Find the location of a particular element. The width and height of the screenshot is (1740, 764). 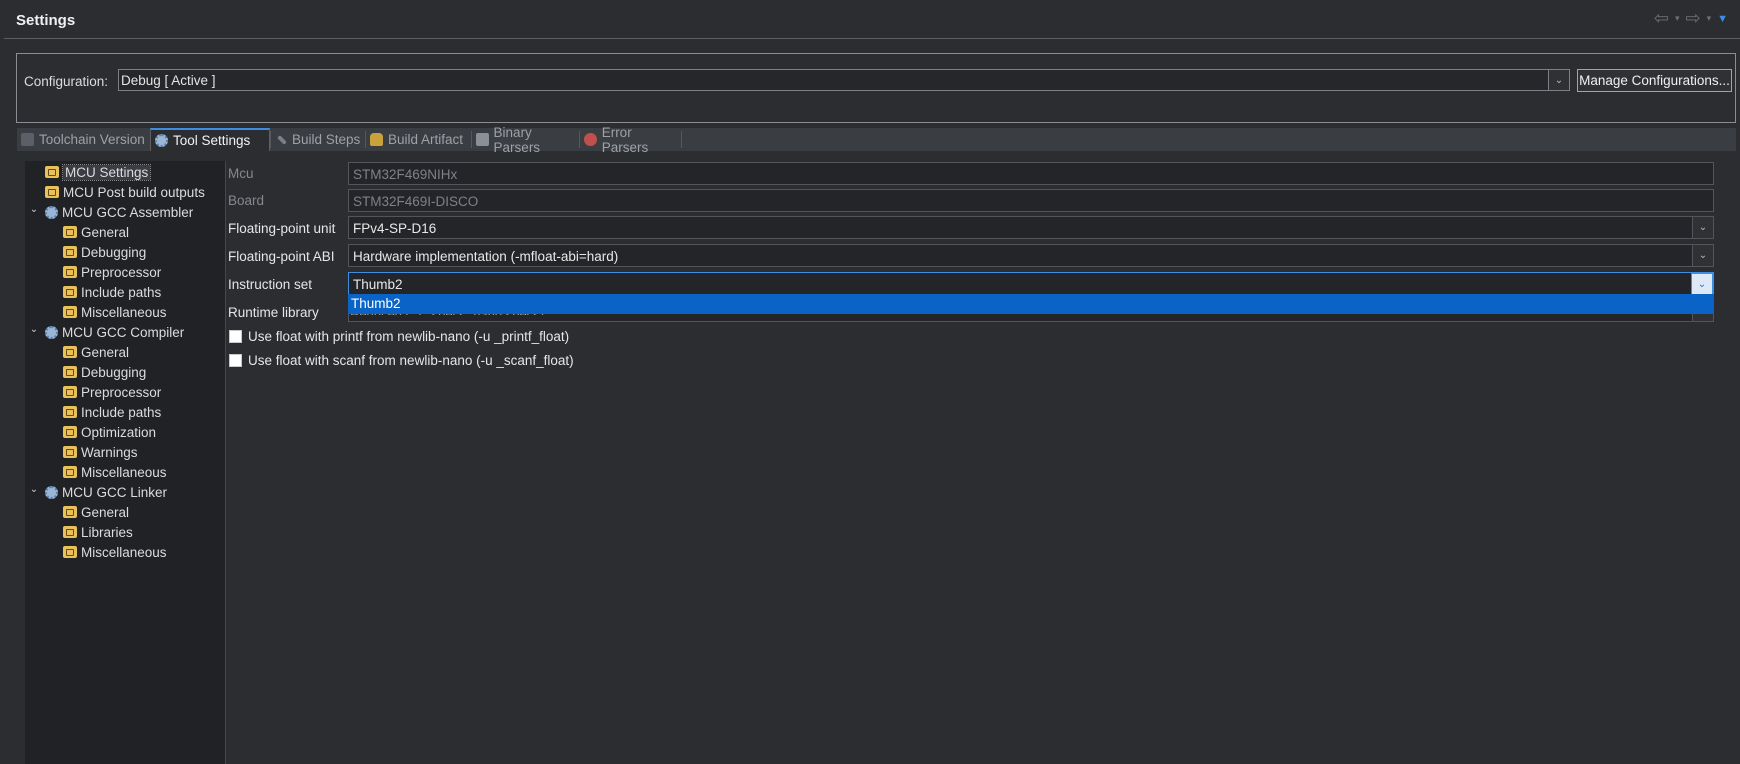

tree-item-mcu-post-build-outputs: MCU Post build outputs is located at coordinates (125, 192).